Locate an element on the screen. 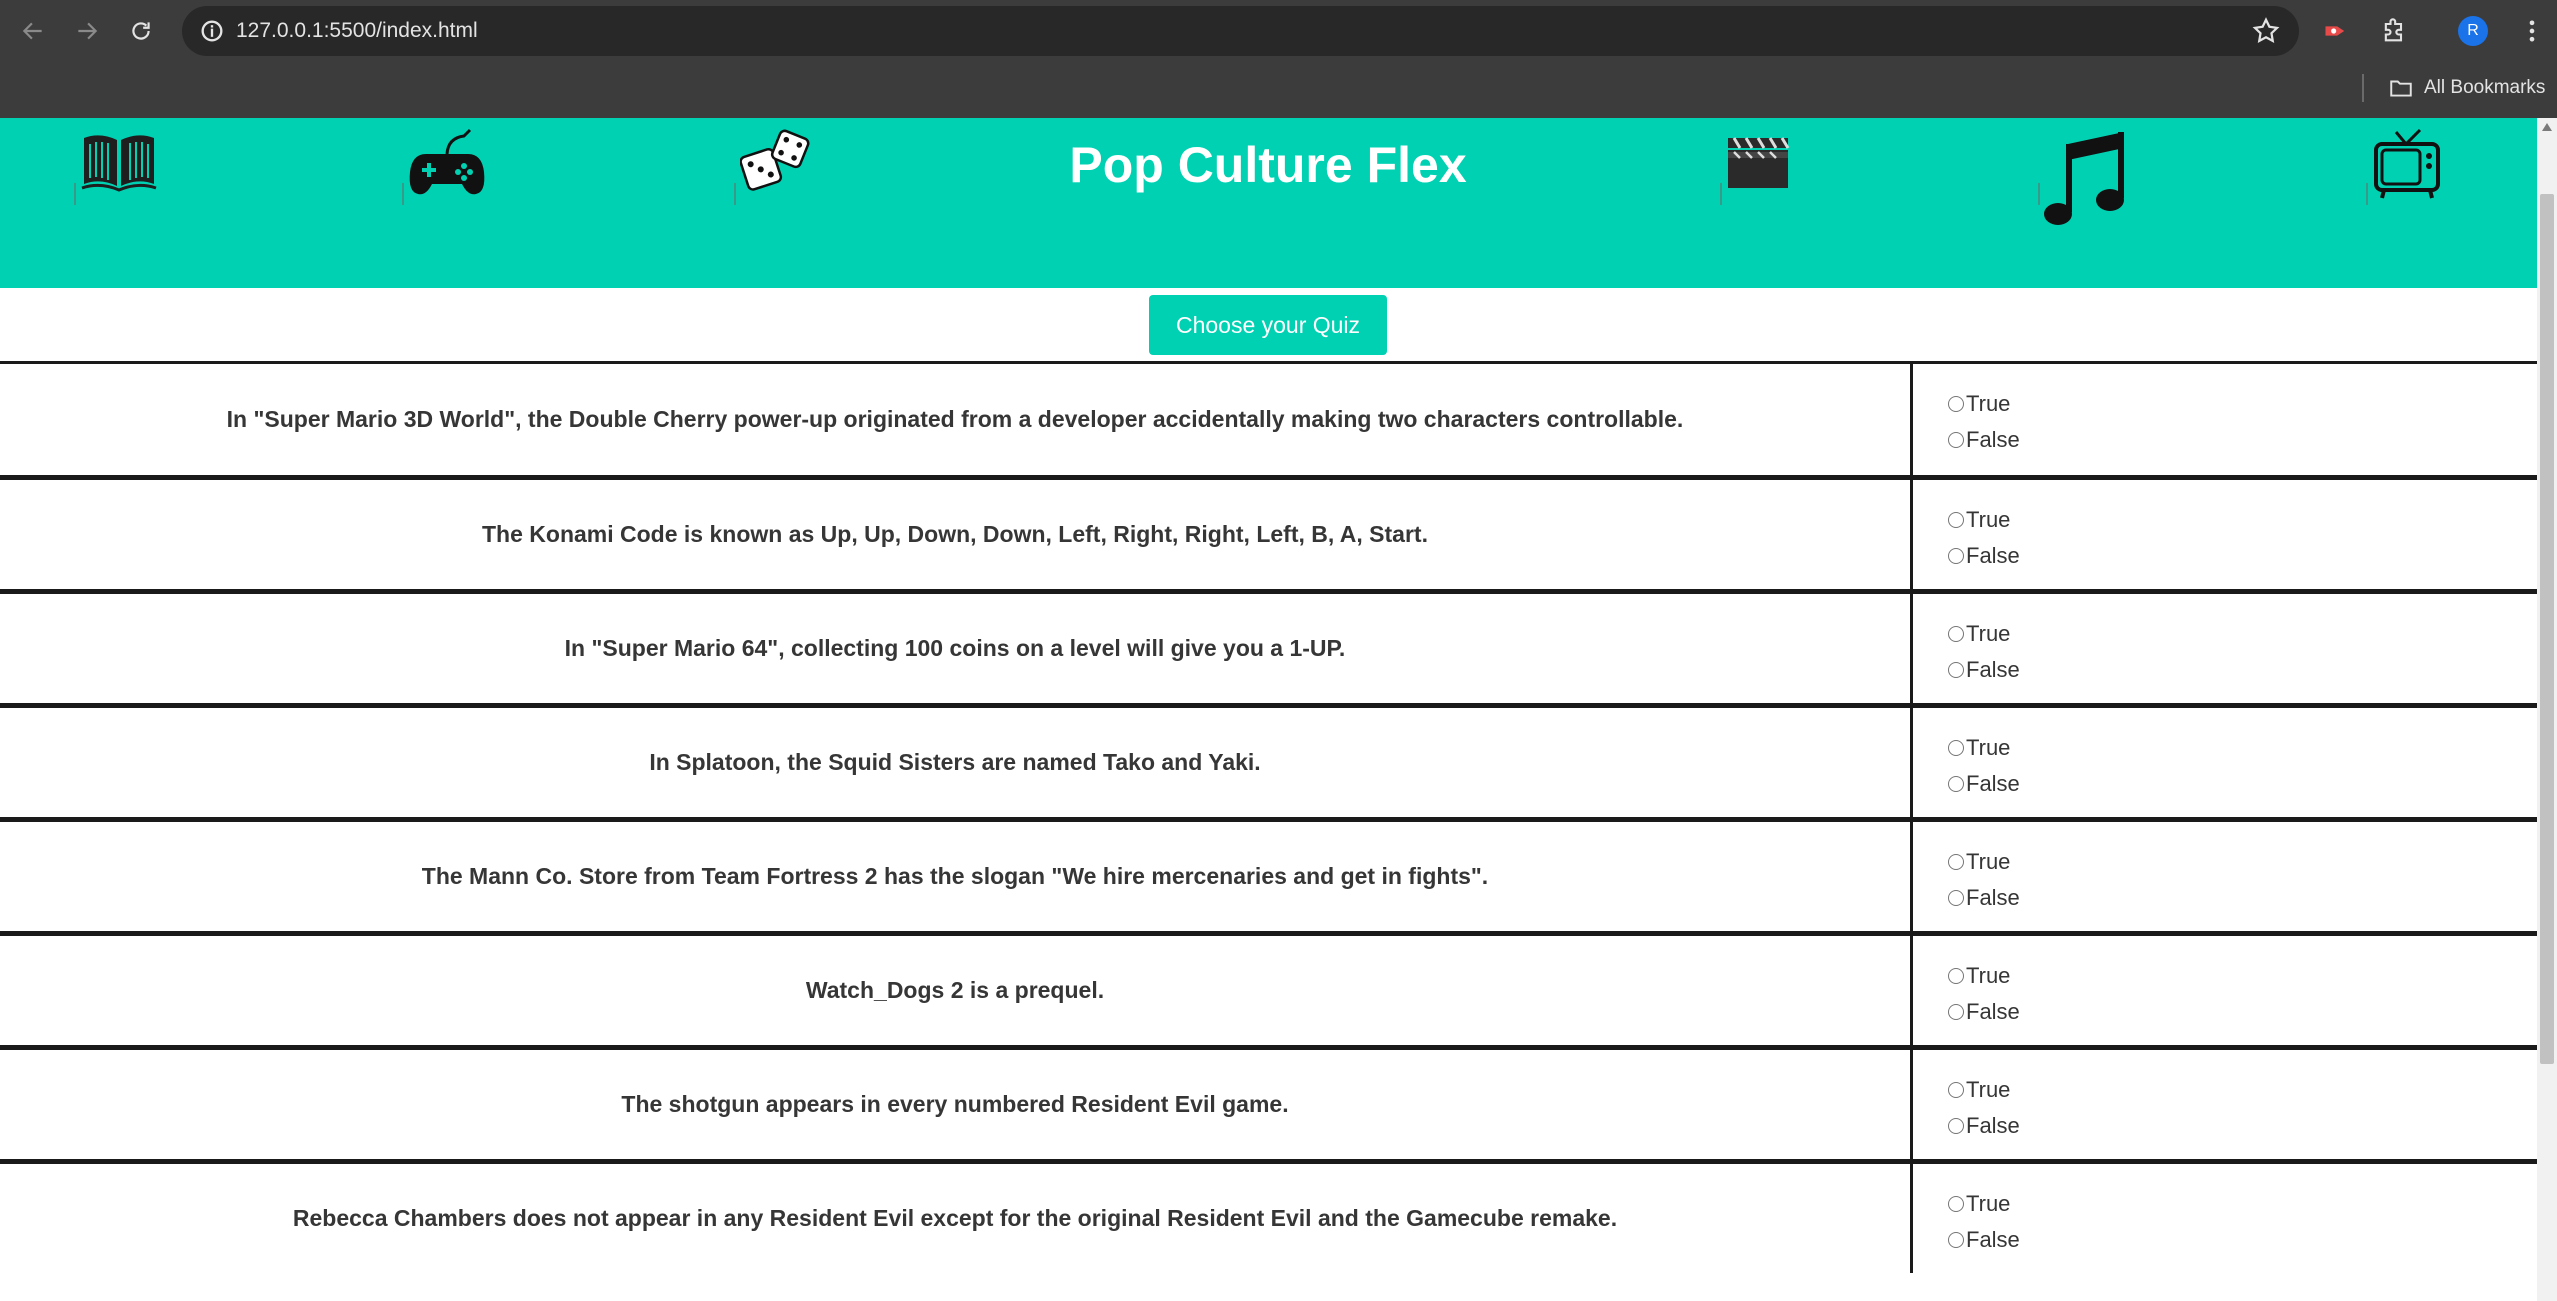 The width and height of the screenshot is (2557, 1301). nav-books is located at coordinates (116, 166).